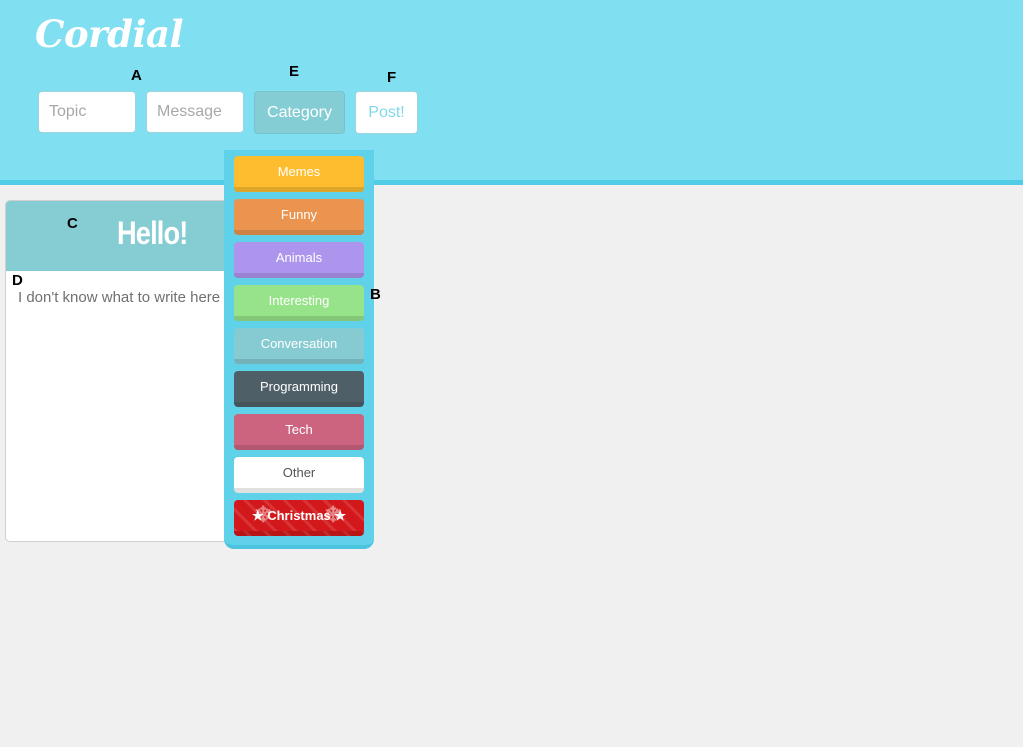 This screenshot has width=1023, height=747. I want to click on category-label: Tech, so click(299, 429).